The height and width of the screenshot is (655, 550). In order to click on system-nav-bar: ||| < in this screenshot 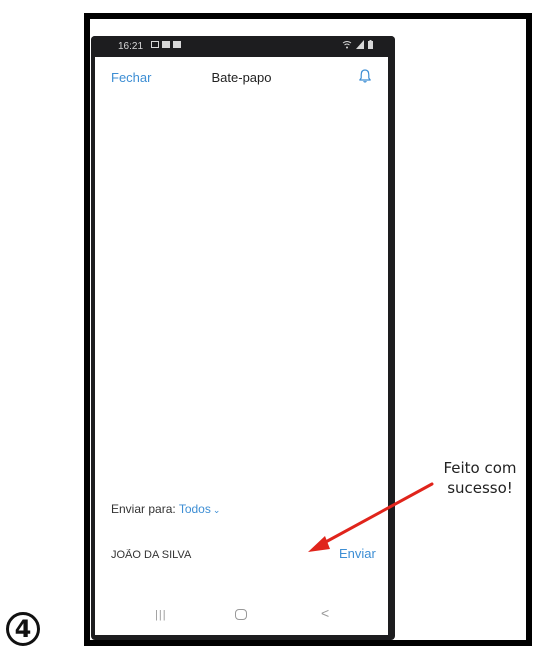, I will do `click(241, 612)`.